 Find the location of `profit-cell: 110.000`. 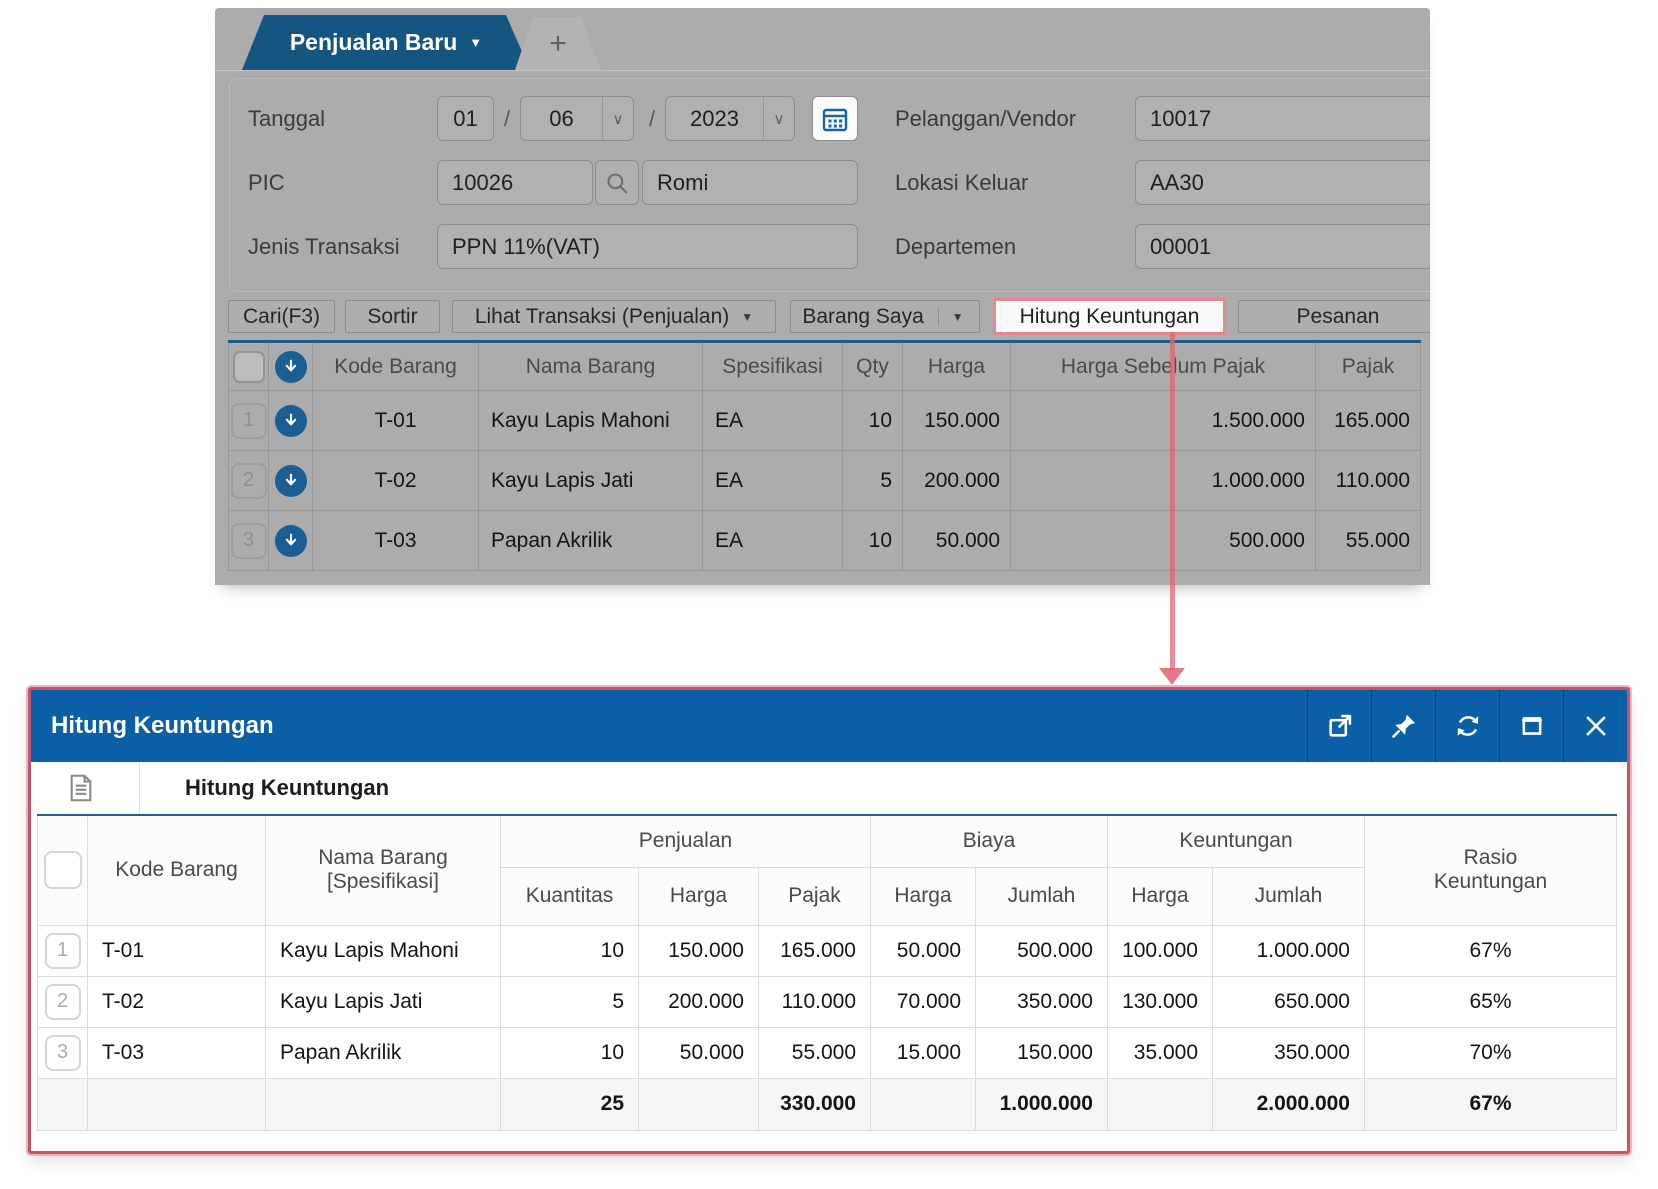

profit-cell: 110.000 is located at coordinates (814, 1001).